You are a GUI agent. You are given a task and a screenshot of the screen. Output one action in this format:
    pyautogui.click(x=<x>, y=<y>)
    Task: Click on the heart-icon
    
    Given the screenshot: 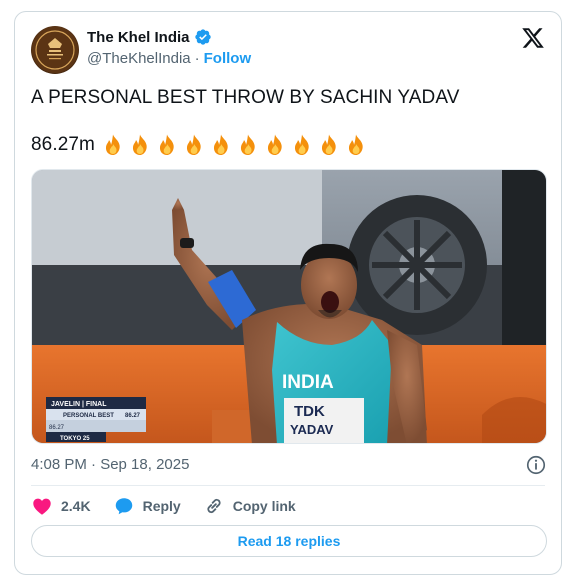 What is the action you would take?
    pyautogui.click(x=42, y=506)
    